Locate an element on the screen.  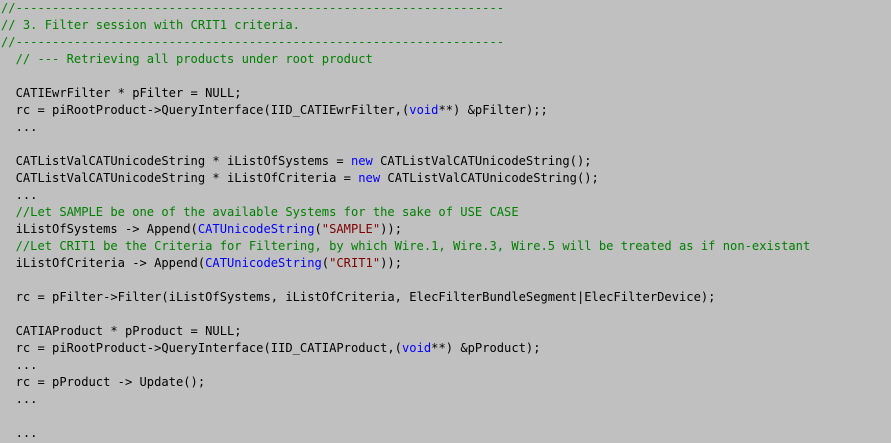
code-token-default: rc = pProduct -> Update(); is located at coordinates (103, 382).